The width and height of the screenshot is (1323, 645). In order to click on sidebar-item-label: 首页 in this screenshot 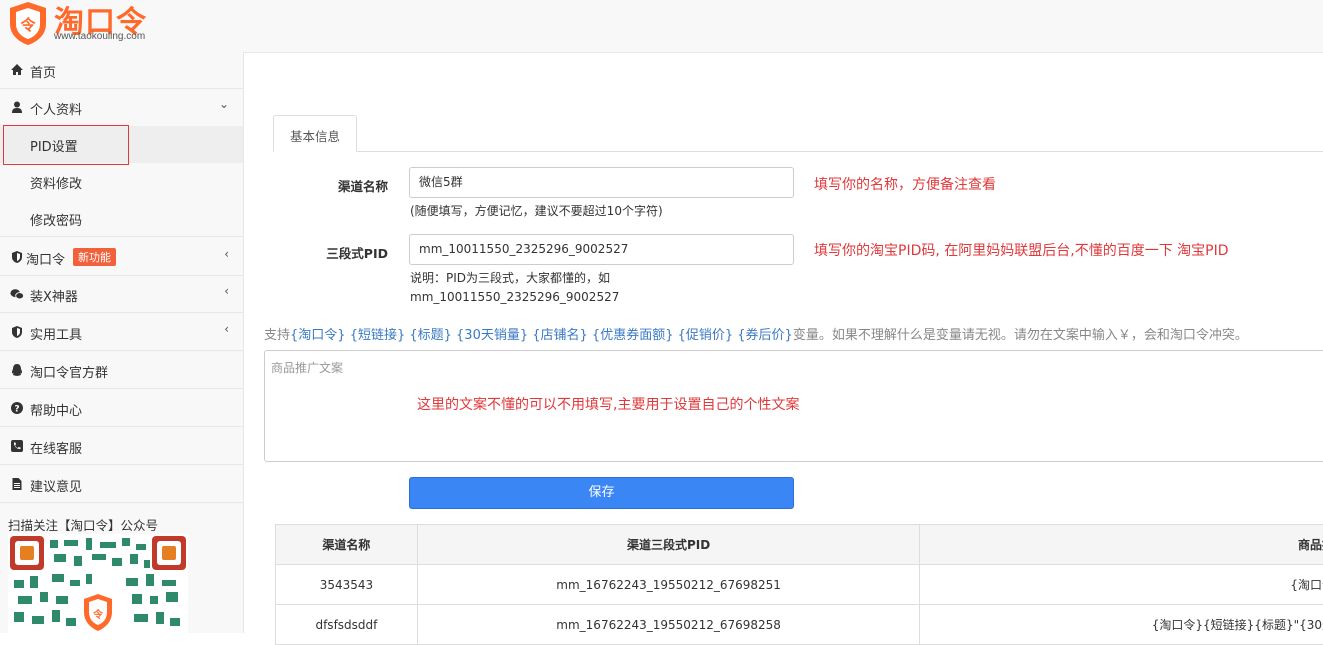, I will do `click(43, 71)`.